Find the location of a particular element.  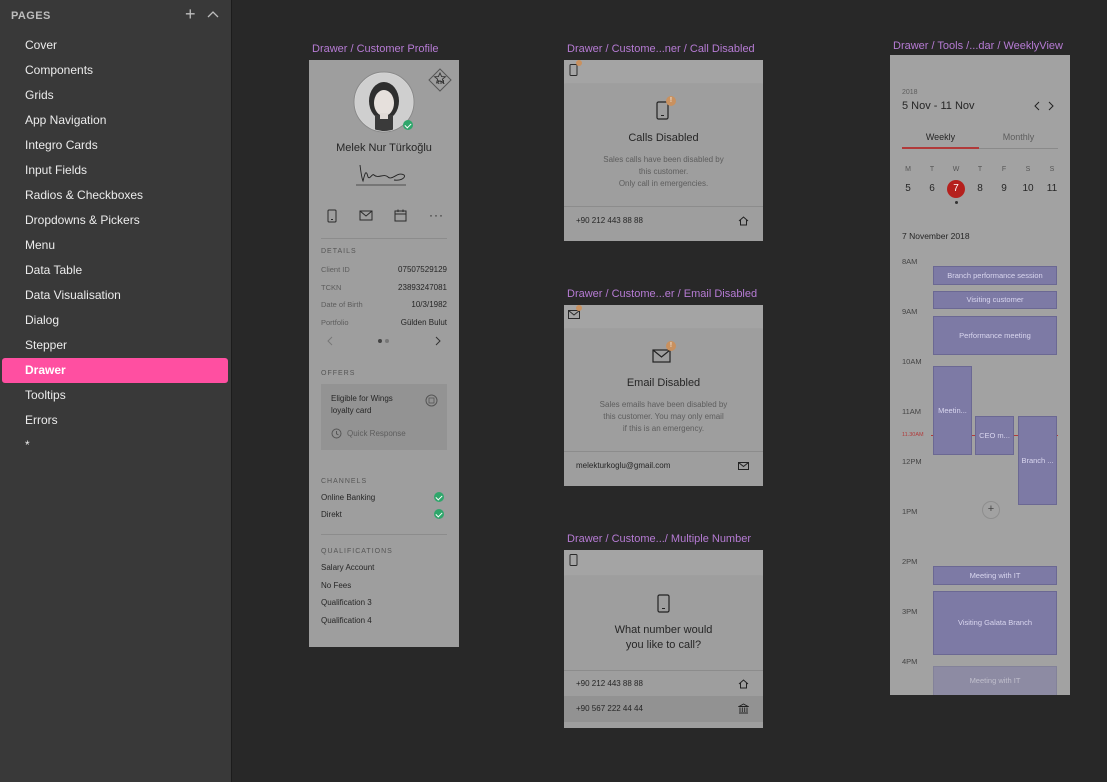

sidebar-item: Menu is located at coordinates (115, 245).